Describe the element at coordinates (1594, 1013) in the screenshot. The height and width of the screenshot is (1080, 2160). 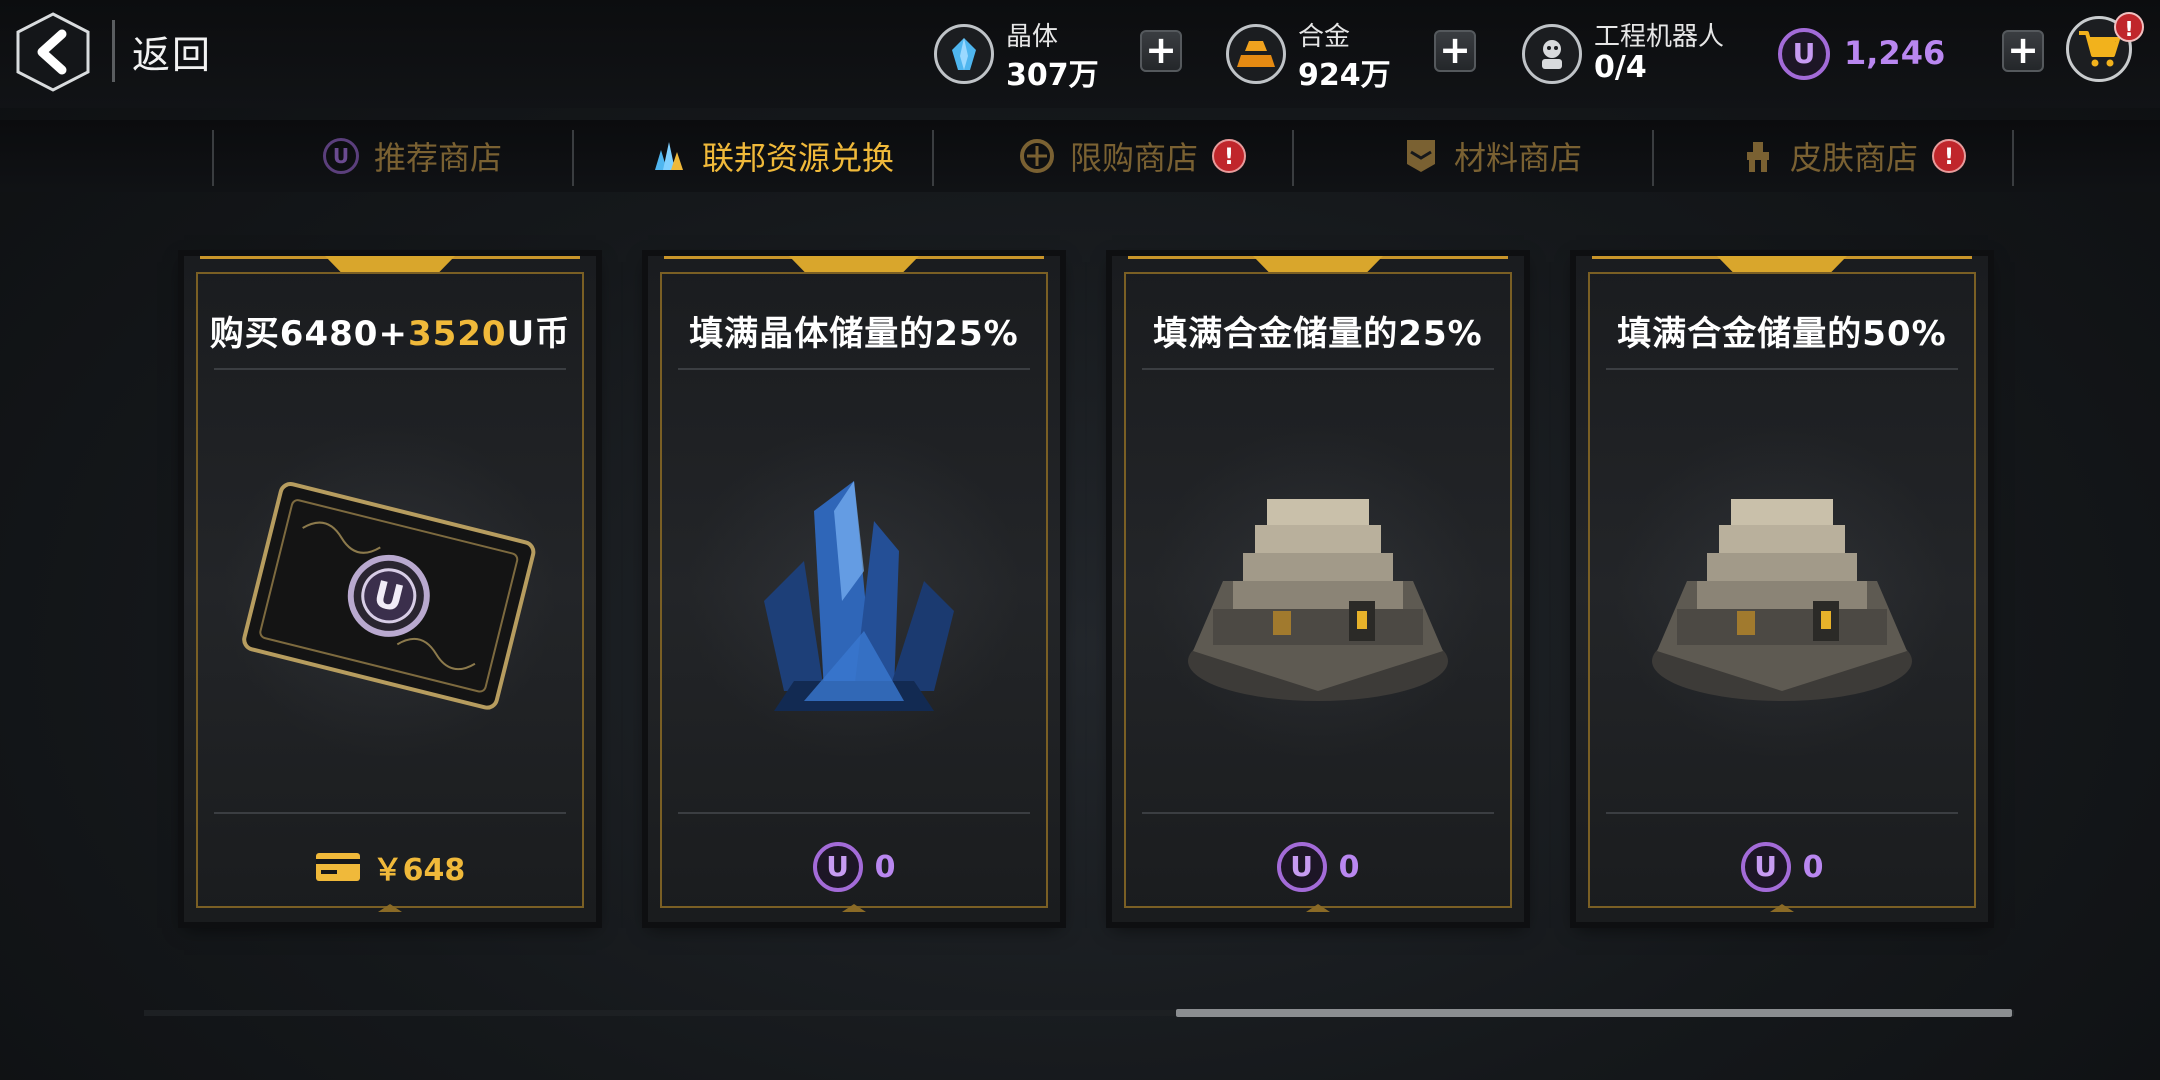
I see `horizontal-scrollbar-thumb` at that location.